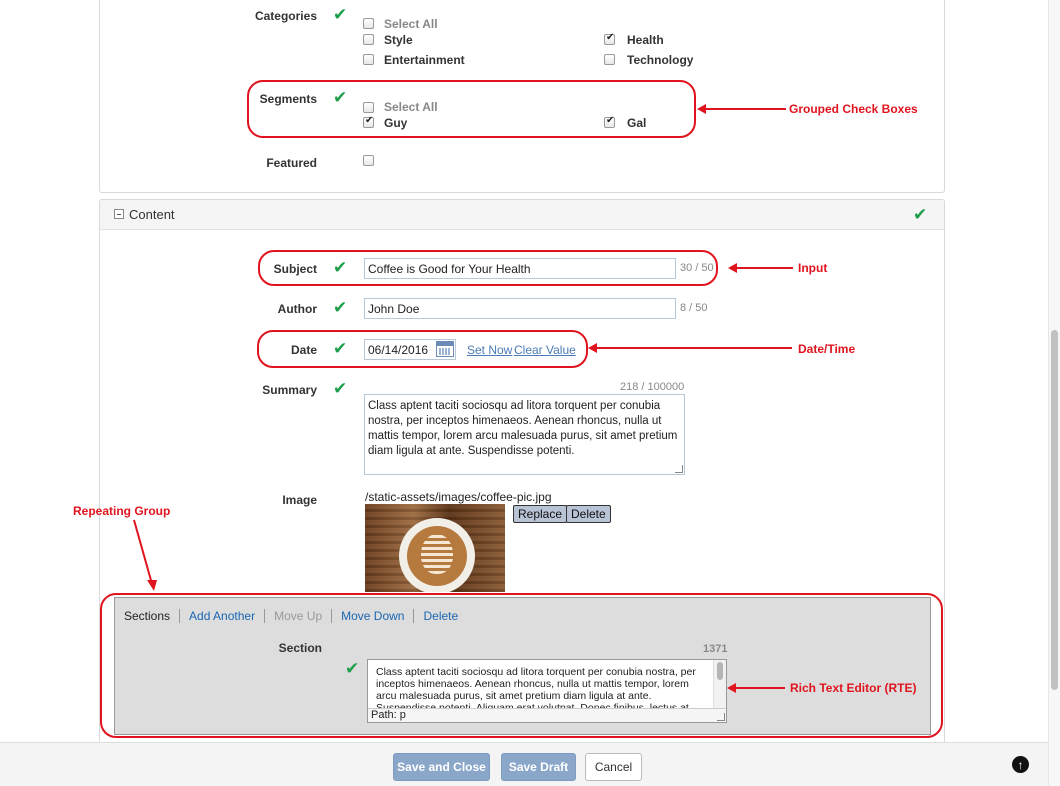  Describe the element at coordinates (540, 514) in the screenshot. I see `replace-image-button: Replace` at that location.